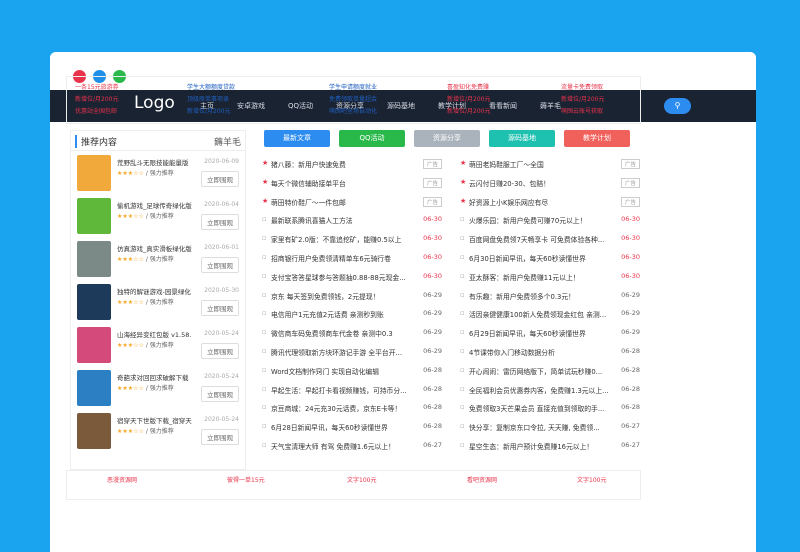  I want to click on article-row: ▫ 快分享：复制京东口令拉, 天天赚, 免费领... 06-27, so click(550, 427).